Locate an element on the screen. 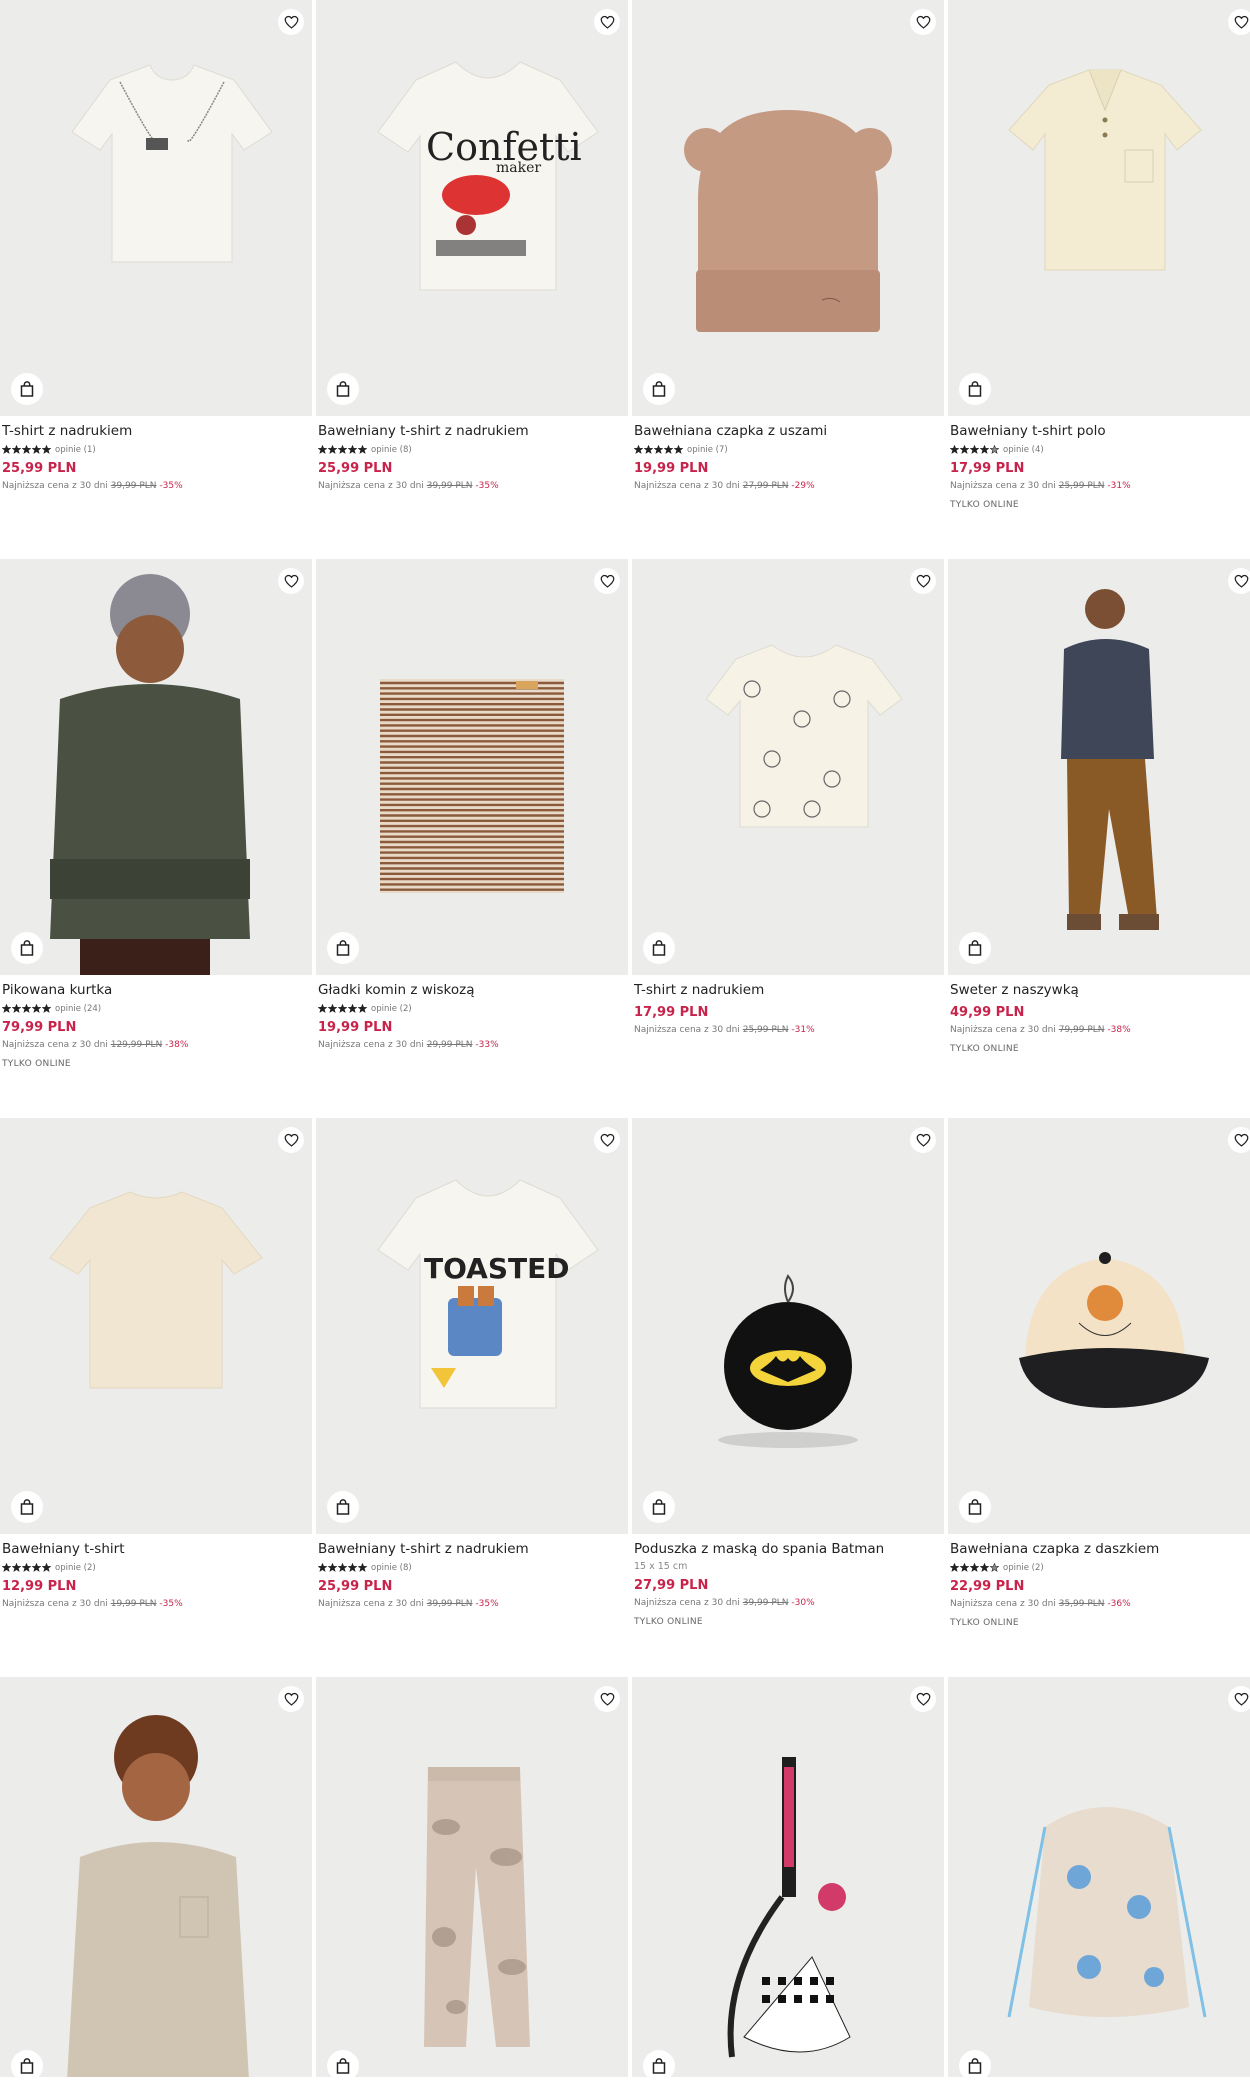 The image size is (1250, 2084). shopping-bag-icon is located at coordinates (975, 2066).